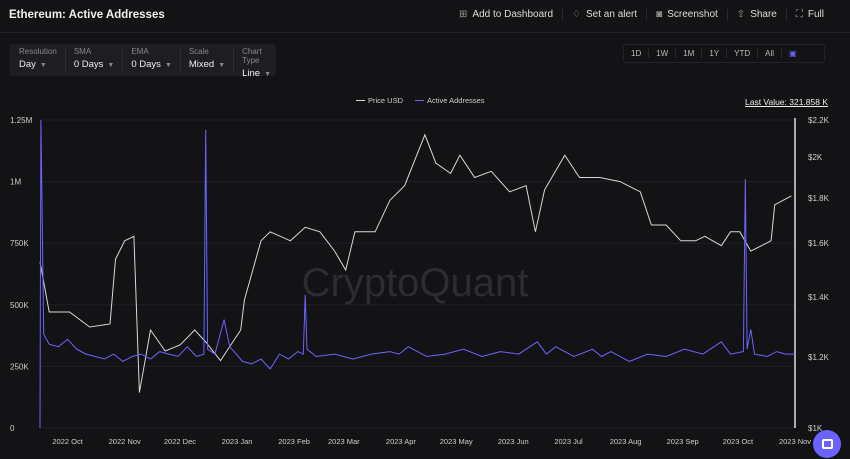 This screenshot has width=850, height=459. What do you see at coordinates (819, 120) in the screenshot?
I see `right-axis-tick-label: $2.2K` at bounding box center [819, 120].